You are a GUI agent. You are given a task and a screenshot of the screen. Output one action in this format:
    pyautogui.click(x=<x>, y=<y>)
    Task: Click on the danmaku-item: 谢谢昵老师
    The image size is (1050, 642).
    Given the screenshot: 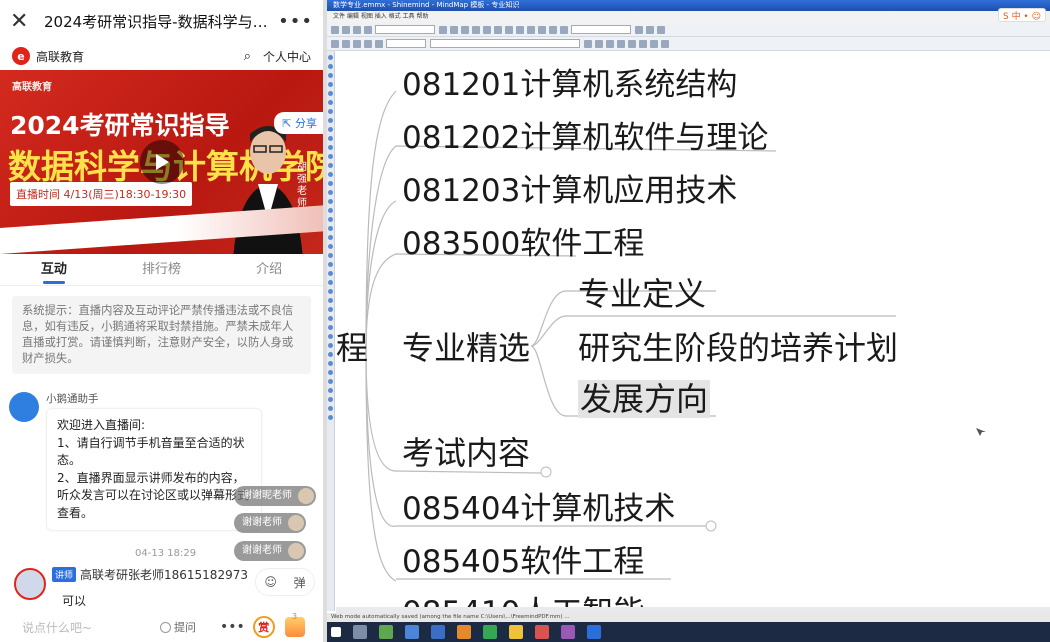 What is the action you would take?
    pyautogui.click(x=275, y=496)
    